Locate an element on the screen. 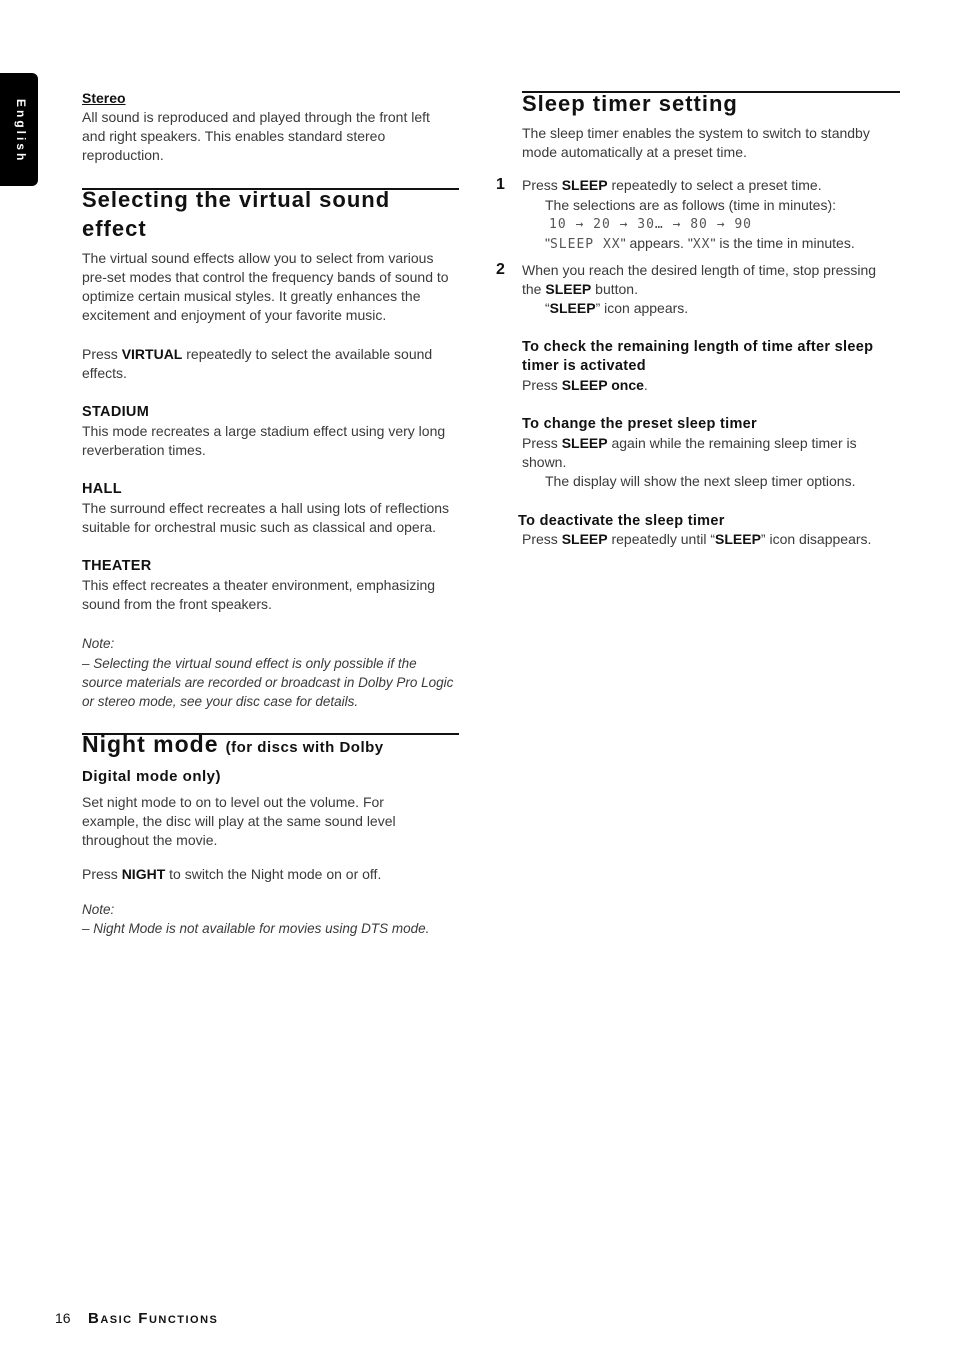 Image resolution: width=954 pixels, height=1351 pixels. language-tab: English is located at coordinates (19, 129).